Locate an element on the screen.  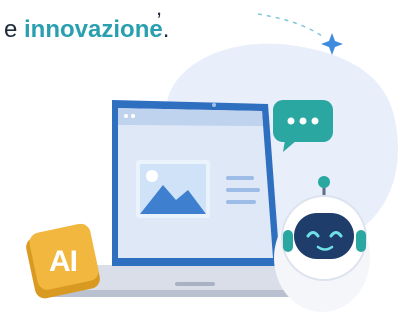
laptop-camera is located at coordinates (214, 105).